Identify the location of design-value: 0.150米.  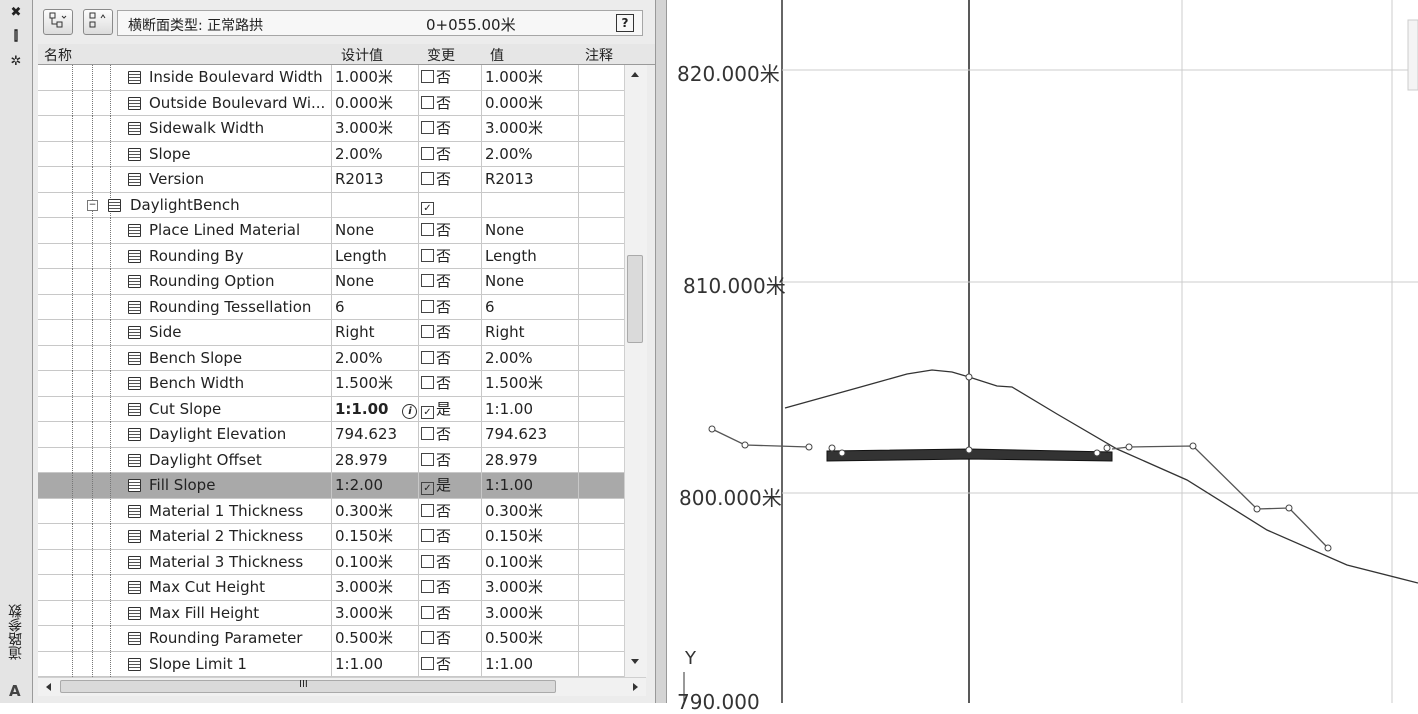
(375, 536).